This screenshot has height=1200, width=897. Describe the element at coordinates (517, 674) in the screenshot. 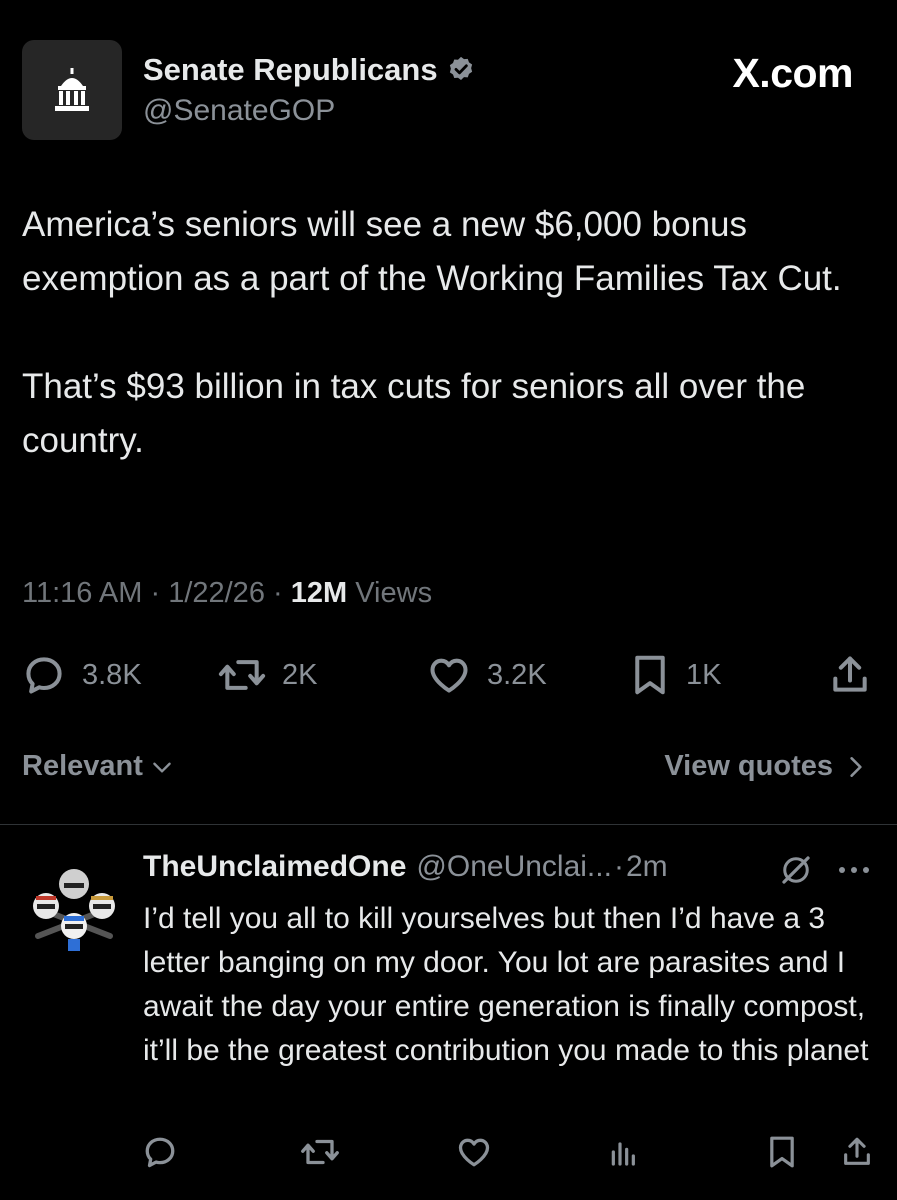

I see `like-count: 3.2K` at that location.